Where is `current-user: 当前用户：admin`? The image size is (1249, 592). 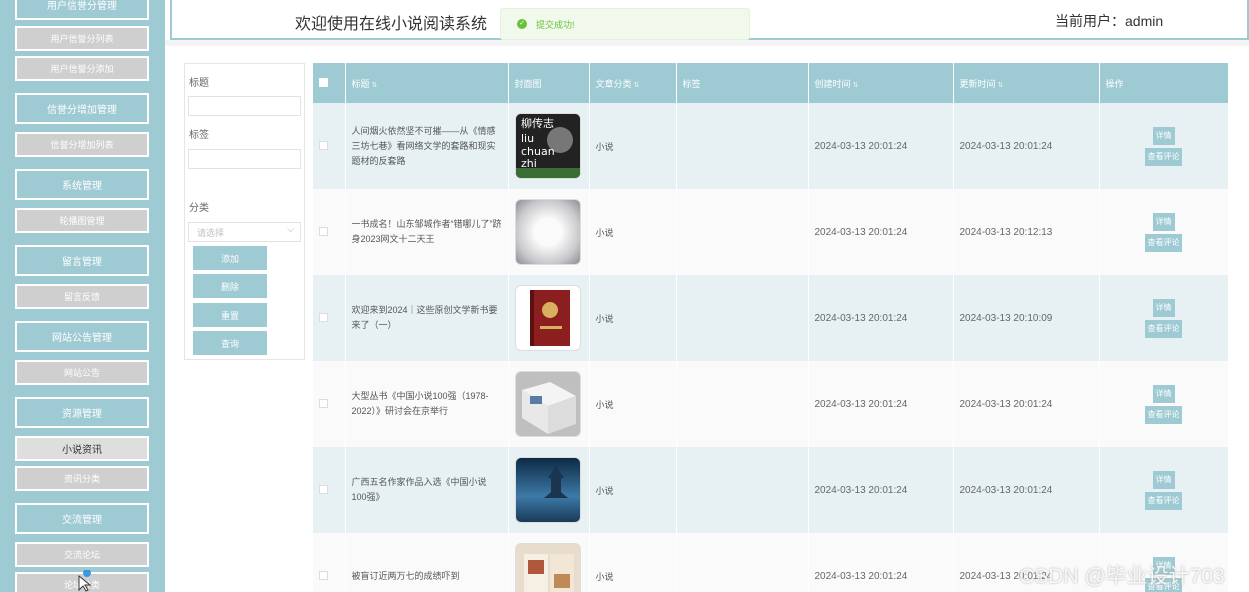 current-user: 当前用户：admin is located at coordinates (1109, 21).